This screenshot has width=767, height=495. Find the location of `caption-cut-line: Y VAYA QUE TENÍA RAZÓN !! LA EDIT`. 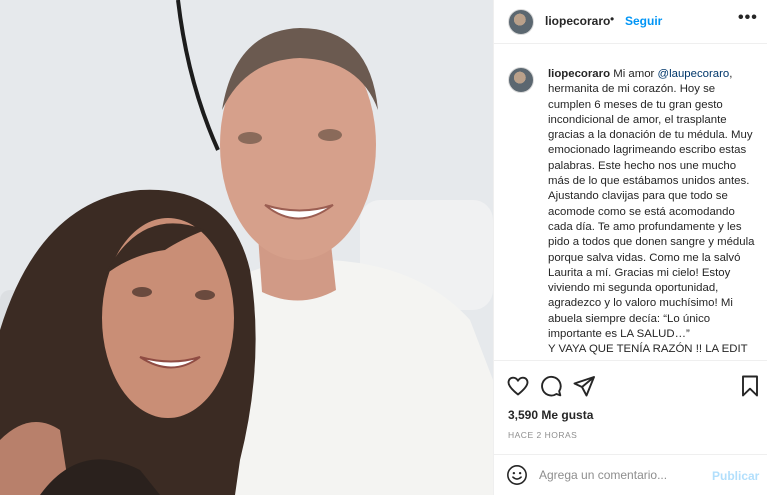

caption-cut-line: Y VAYA QUE TENÍA RAZÓN !! LA EDIT is located at coordinates (648, 349).